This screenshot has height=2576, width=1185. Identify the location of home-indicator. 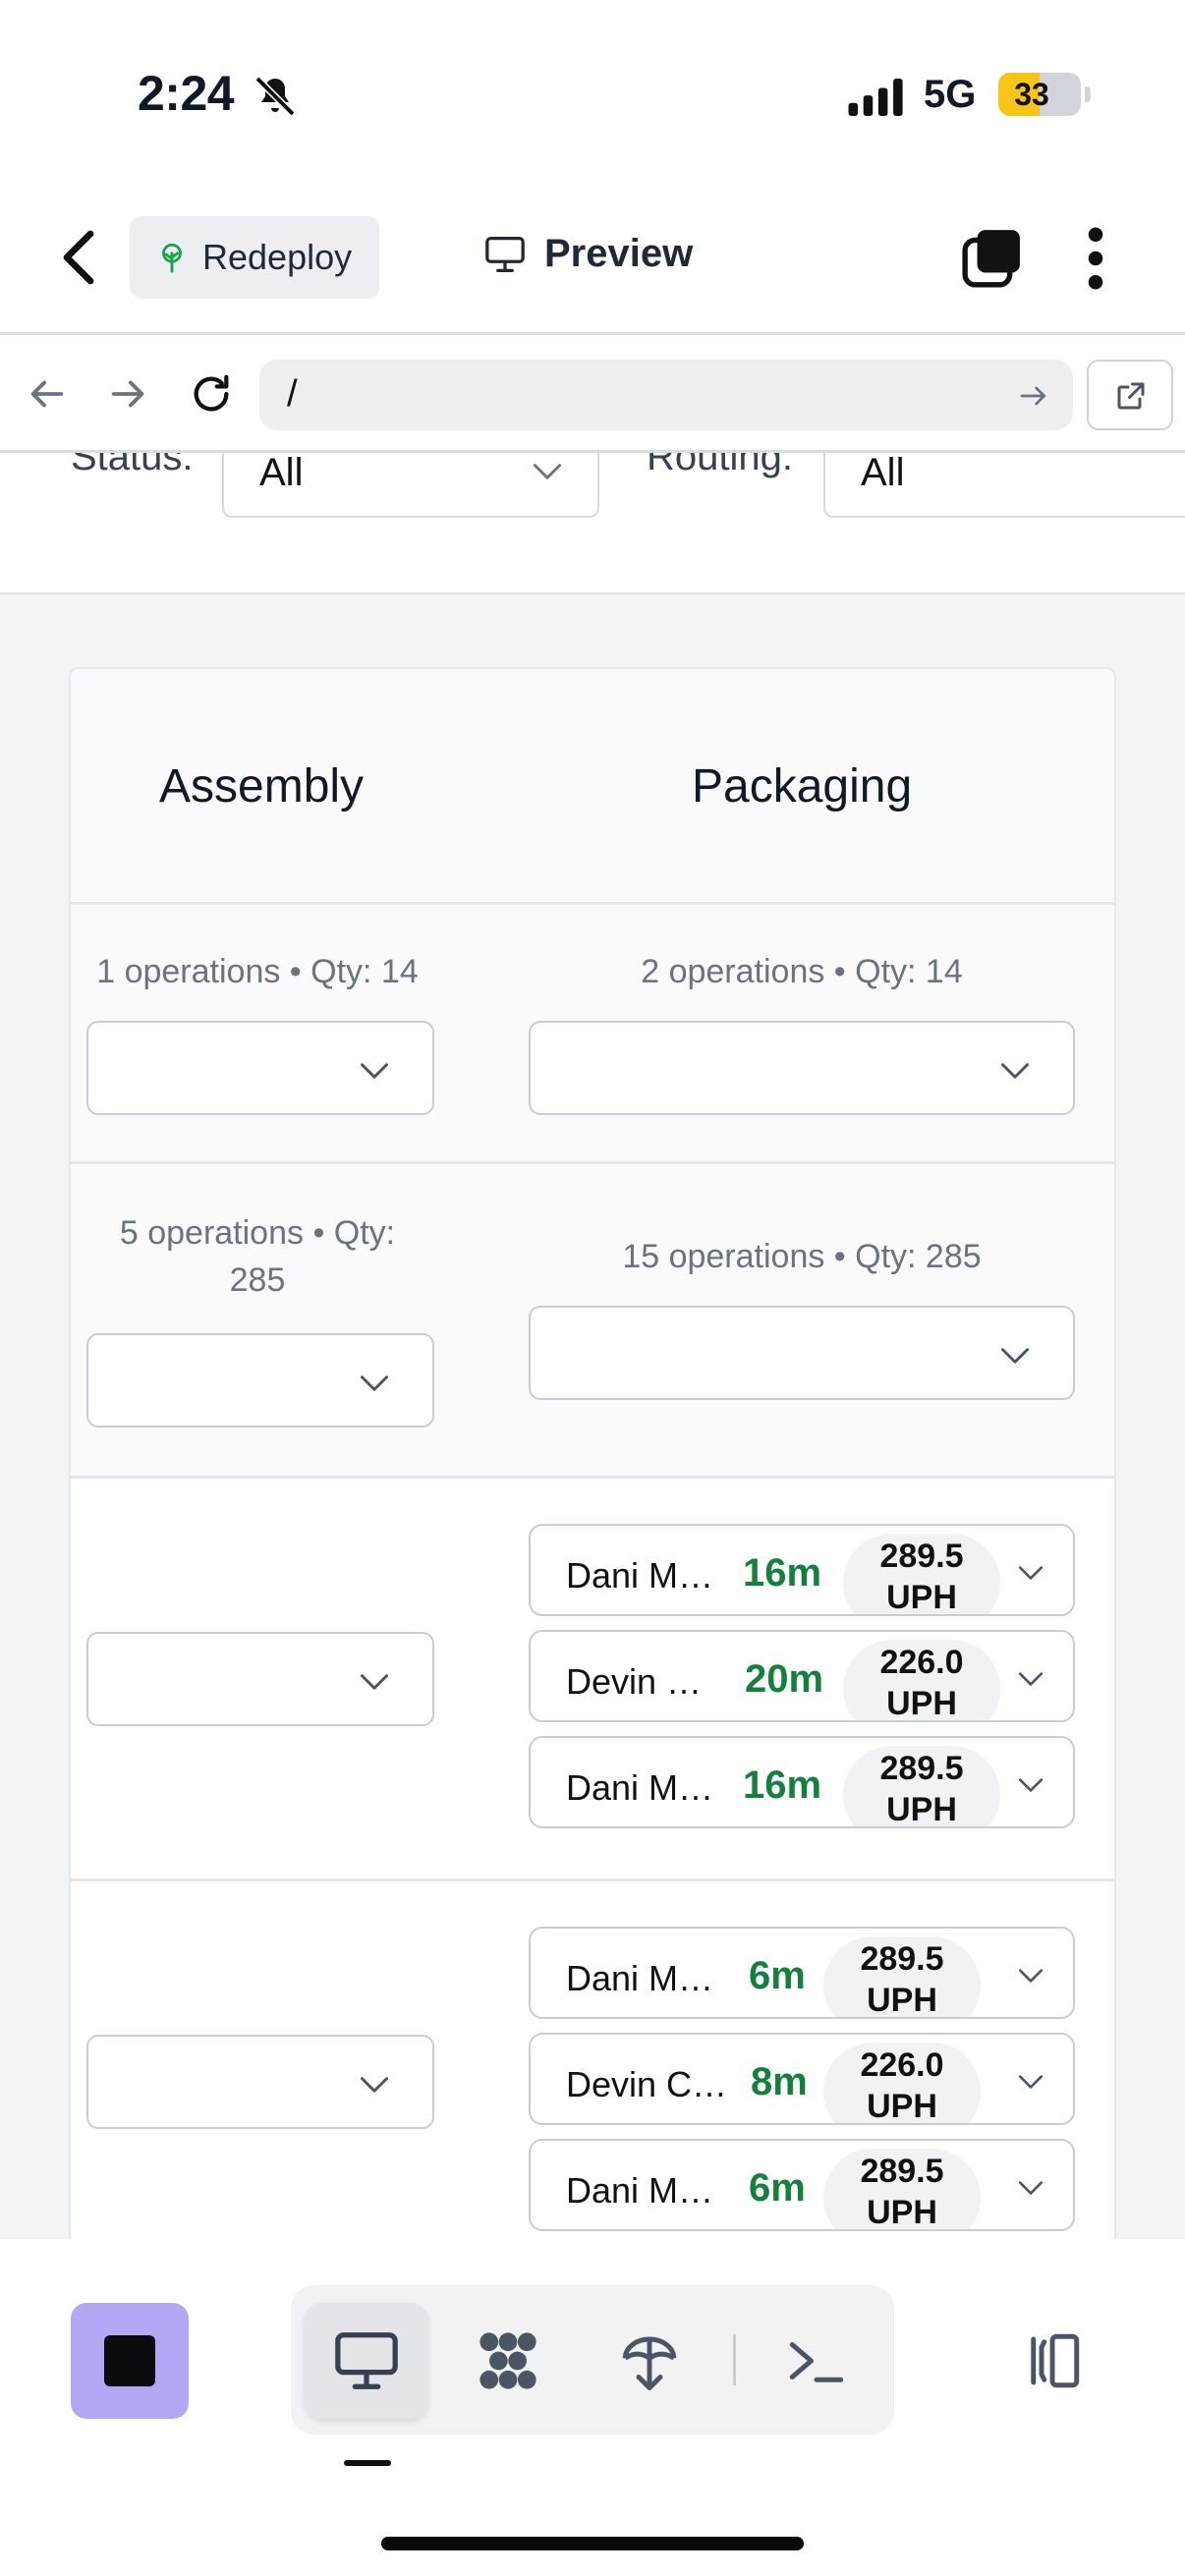
(592, 2543).